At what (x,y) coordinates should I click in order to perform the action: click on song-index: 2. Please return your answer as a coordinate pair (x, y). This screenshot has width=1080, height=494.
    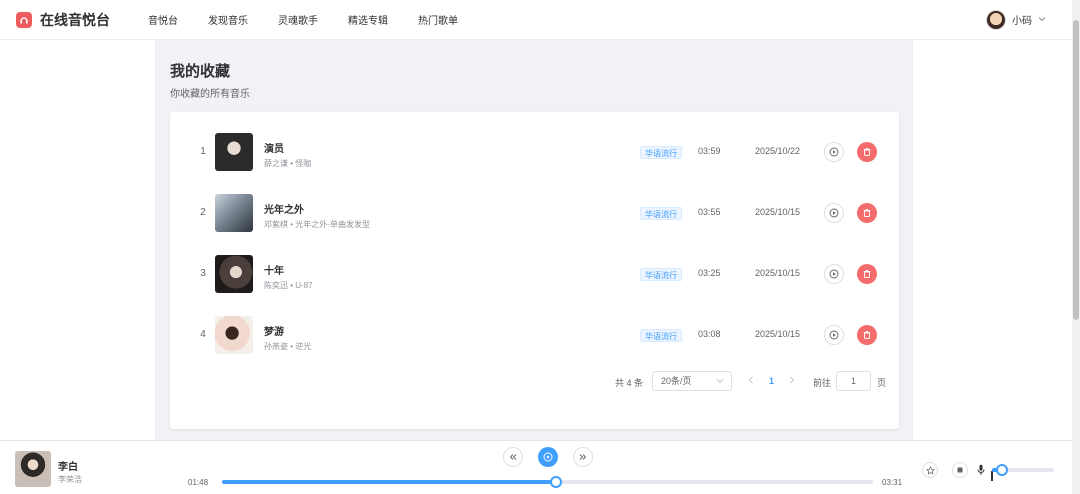
    Looking at the image, I should click on (203, 212).